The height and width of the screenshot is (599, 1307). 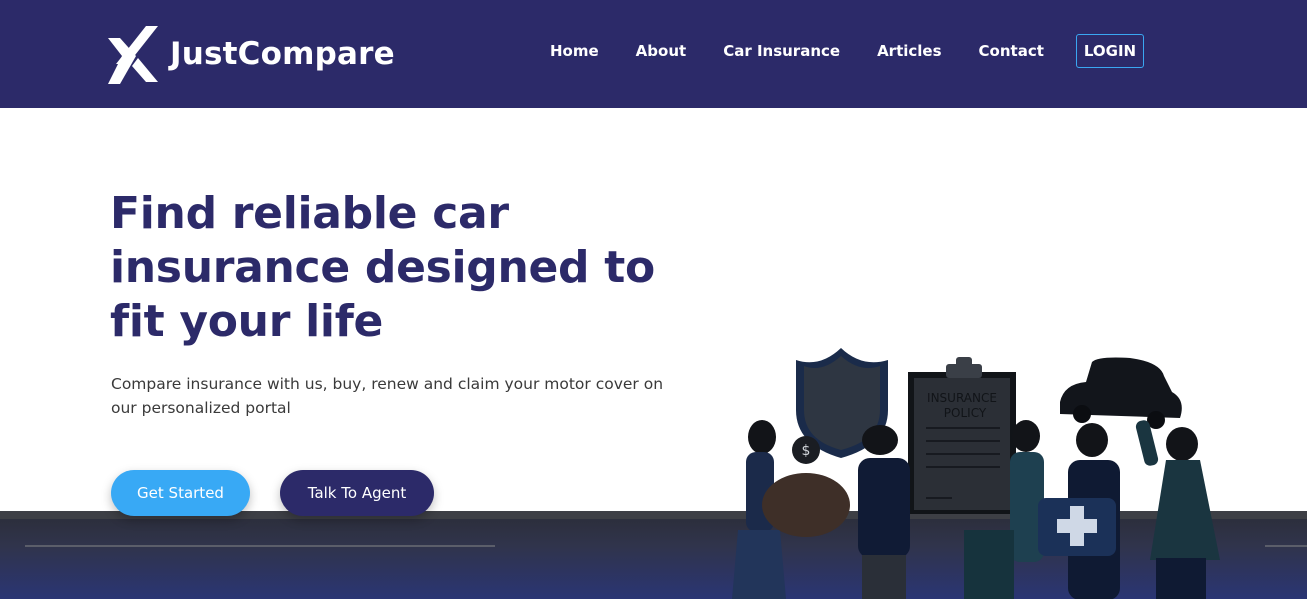 What do you see at coordinates (962, 398) in the screenshot?
I see `clipboard-title-line1: INSURANCE` at bounding box center [962, 398].